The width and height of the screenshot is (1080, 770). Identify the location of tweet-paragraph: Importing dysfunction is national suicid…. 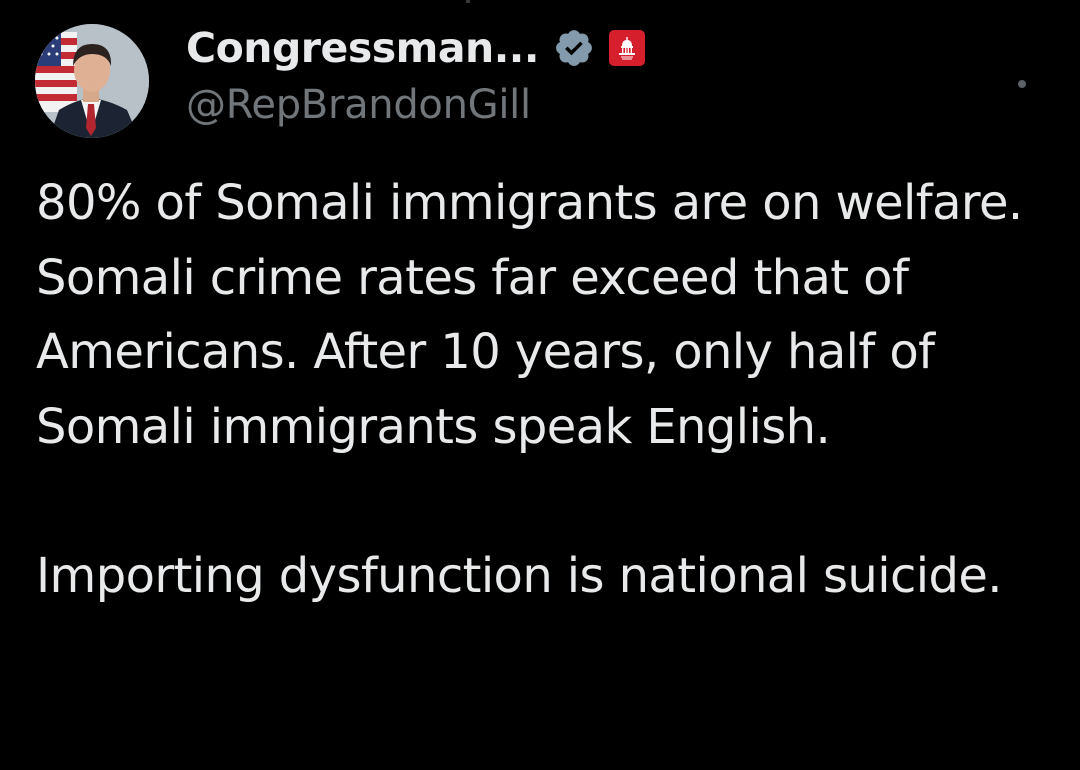
(519, 575).